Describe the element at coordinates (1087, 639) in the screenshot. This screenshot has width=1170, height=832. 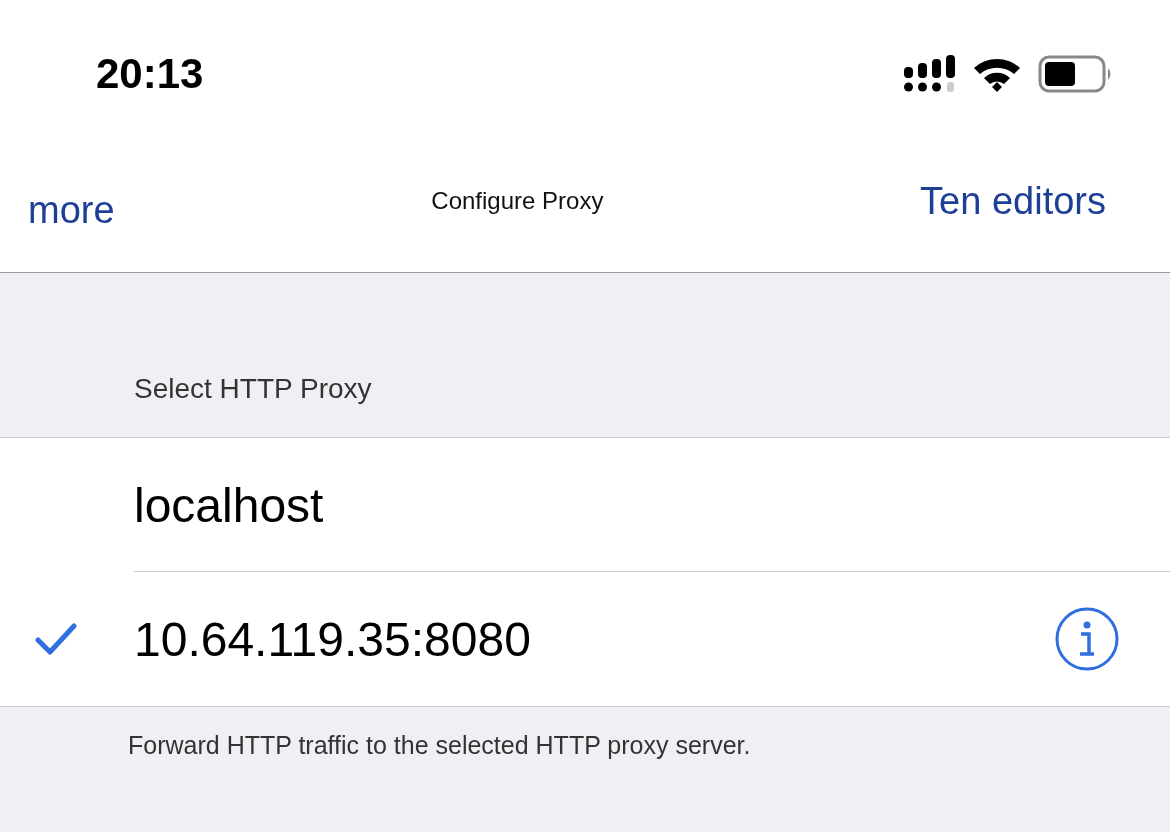
I see `info-icon` at that location.